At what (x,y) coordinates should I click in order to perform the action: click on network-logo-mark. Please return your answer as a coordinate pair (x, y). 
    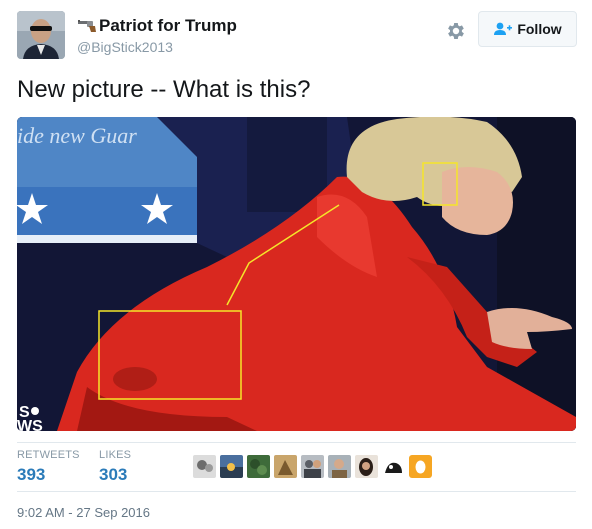
    Looking at the image, I should click on (35, 411).